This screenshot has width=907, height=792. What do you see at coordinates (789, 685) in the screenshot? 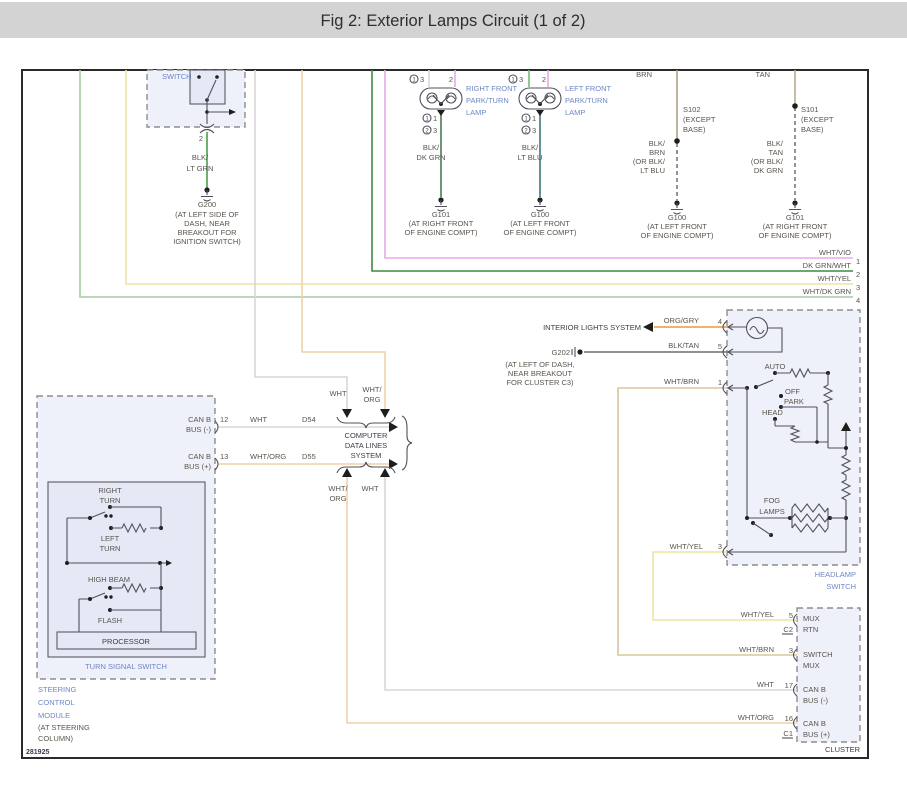
I see `pin-number: 17` at bounding box center [789, 685].